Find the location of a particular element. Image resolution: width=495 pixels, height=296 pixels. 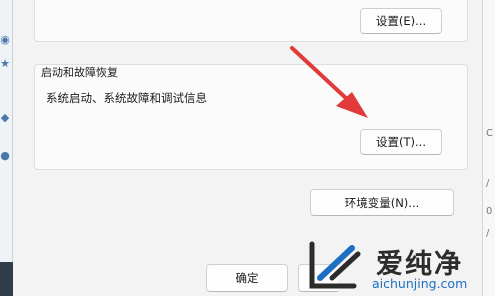

watermark-url: aichunjing.com is located at coordinates (420, 283).